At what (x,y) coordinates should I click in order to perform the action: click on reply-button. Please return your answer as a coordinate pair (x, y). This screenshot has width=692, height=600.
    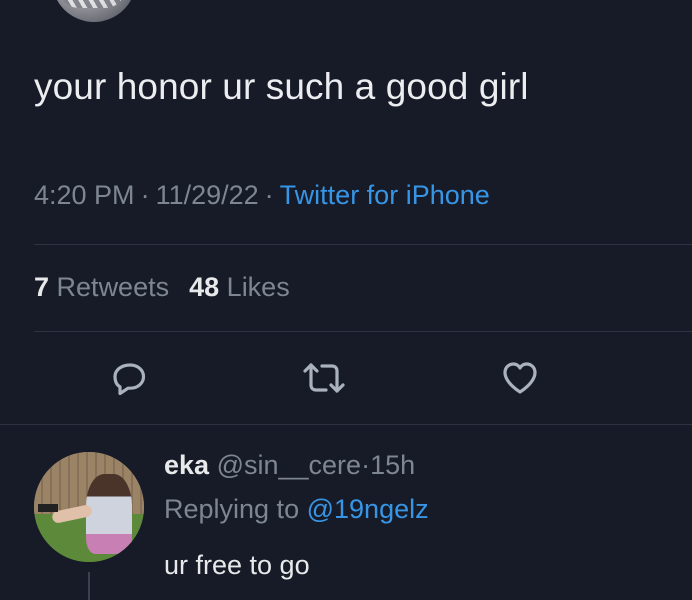
    Looking at the image, I should click on (130, 378).